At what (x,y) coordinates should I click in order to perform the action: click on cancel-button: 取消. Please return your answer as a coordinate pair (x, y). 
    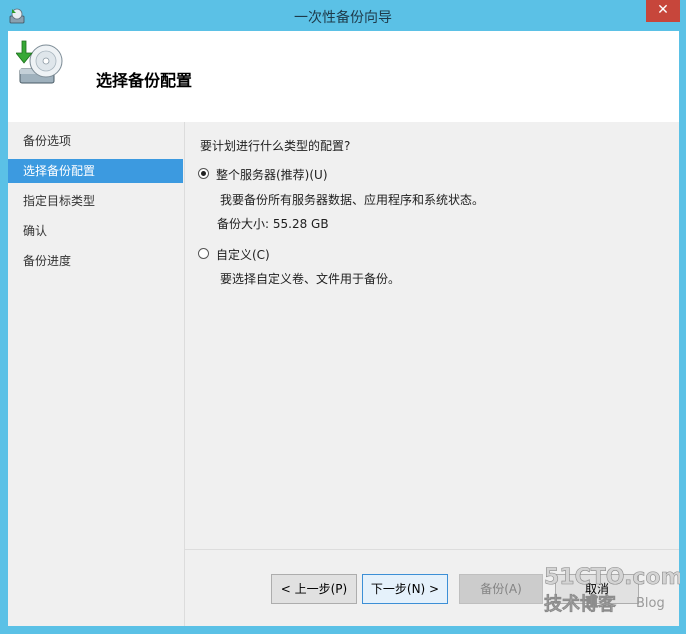
    Looking at the image, I should click on (597, 589).